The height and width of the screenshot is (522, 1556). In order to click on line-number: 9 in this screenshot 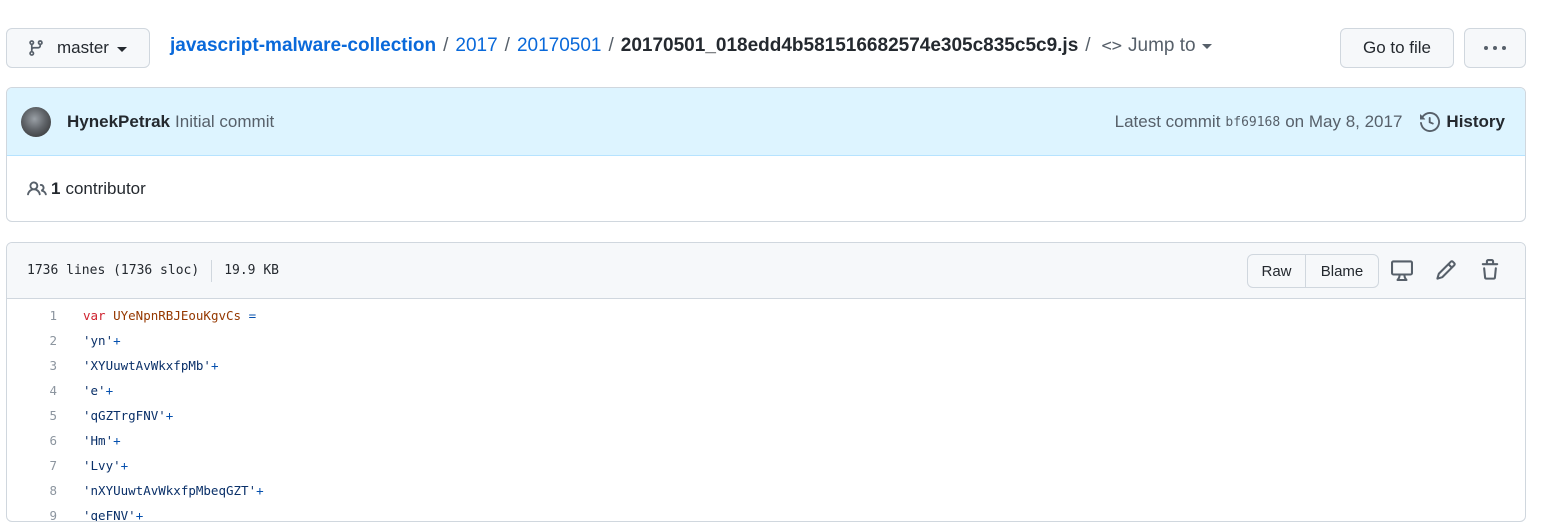, I will do `click(32, 514)`.